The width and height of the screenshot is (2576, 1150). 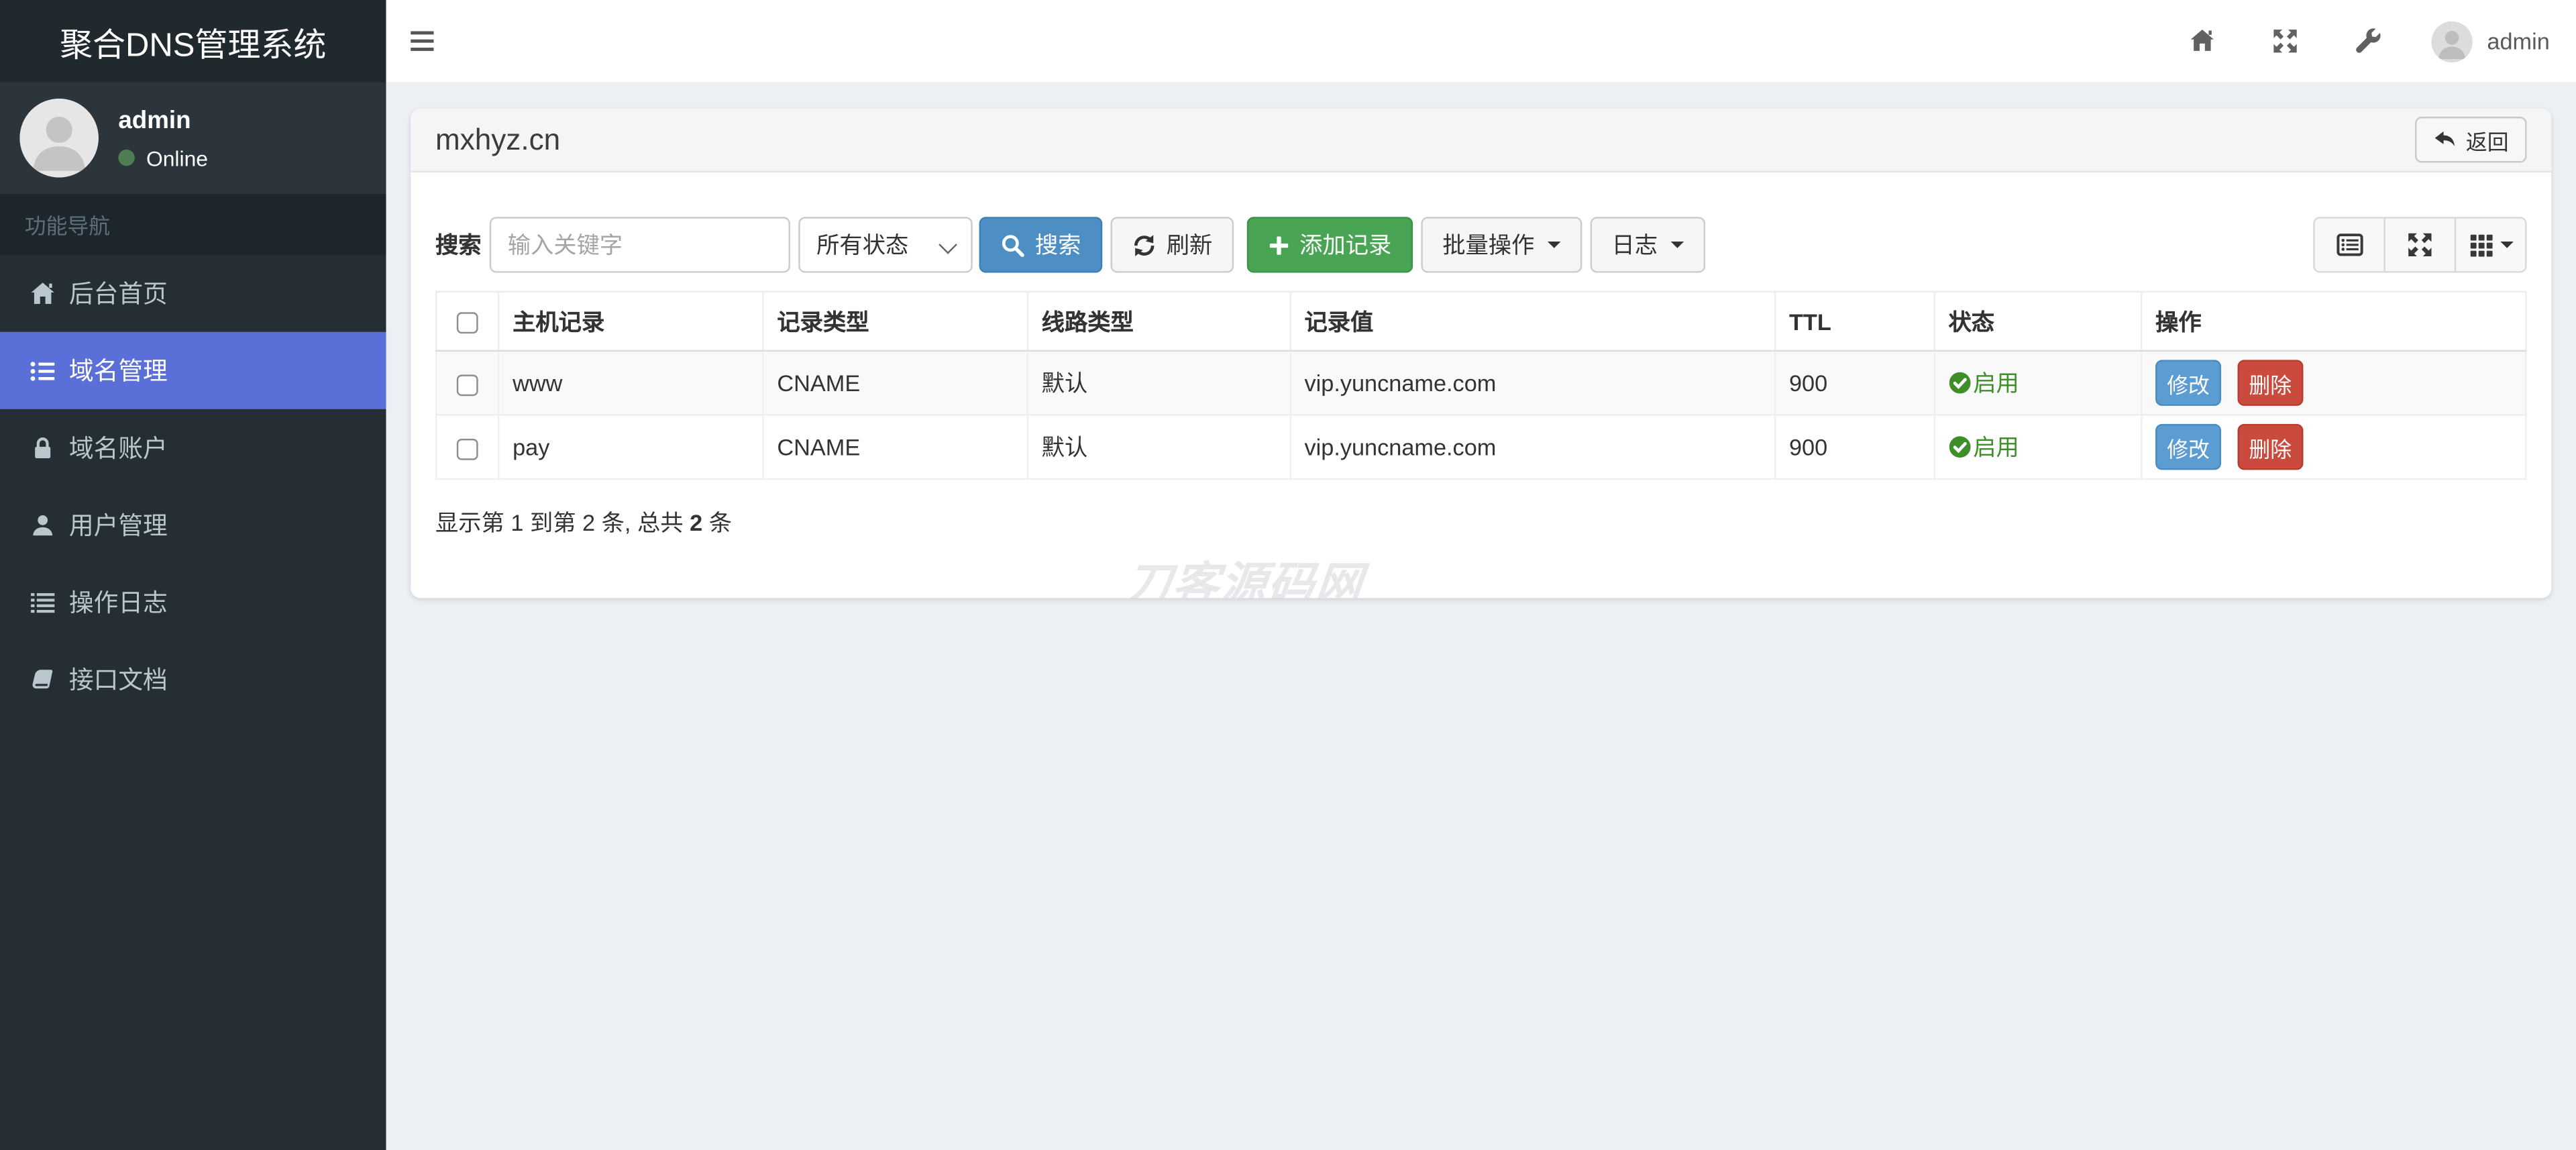 What do you see at coordinates (42, 448) in the screenshot?
I see `lock-icon` at bounding box center [42, 448].